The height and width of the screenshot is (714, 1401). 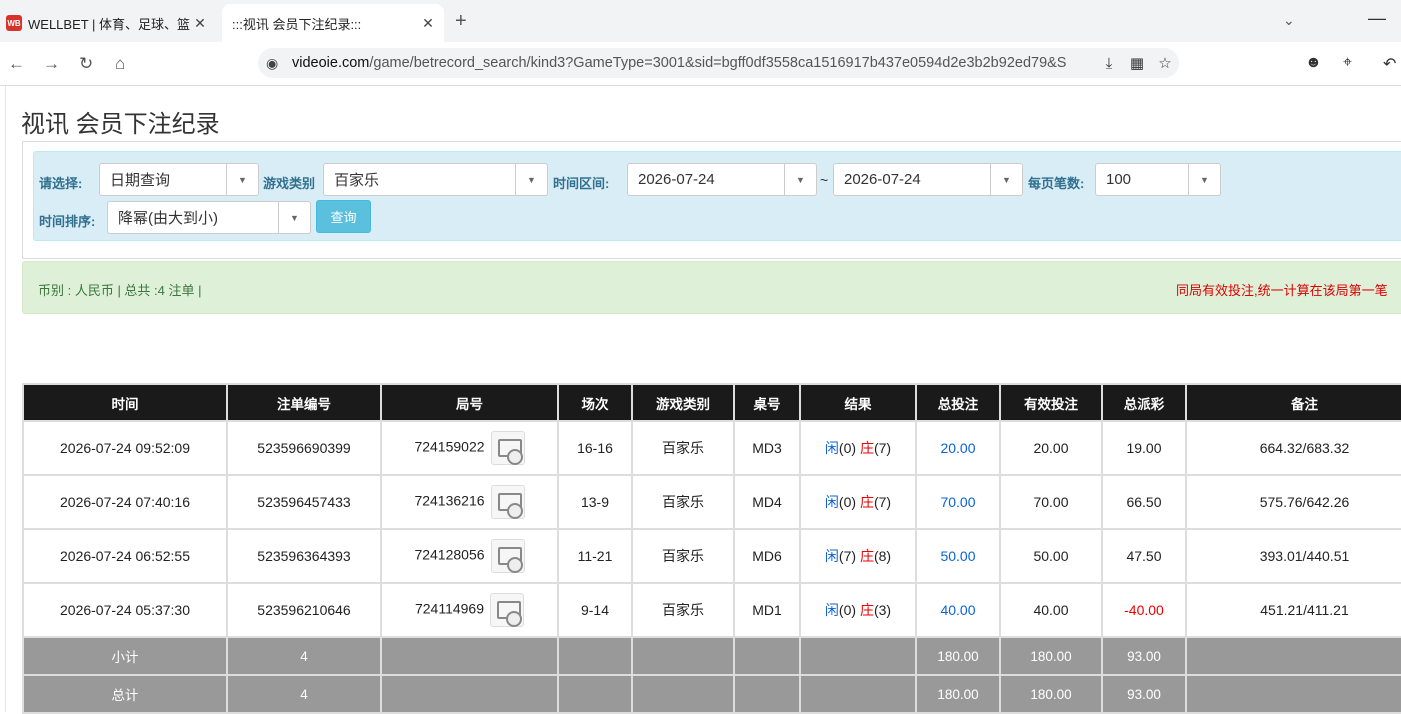 What do you see at coordinates (1051, 402) in the screenshot?
I see `col-header-valid-bet: 有效投注` at bounding box center [1051, 402].